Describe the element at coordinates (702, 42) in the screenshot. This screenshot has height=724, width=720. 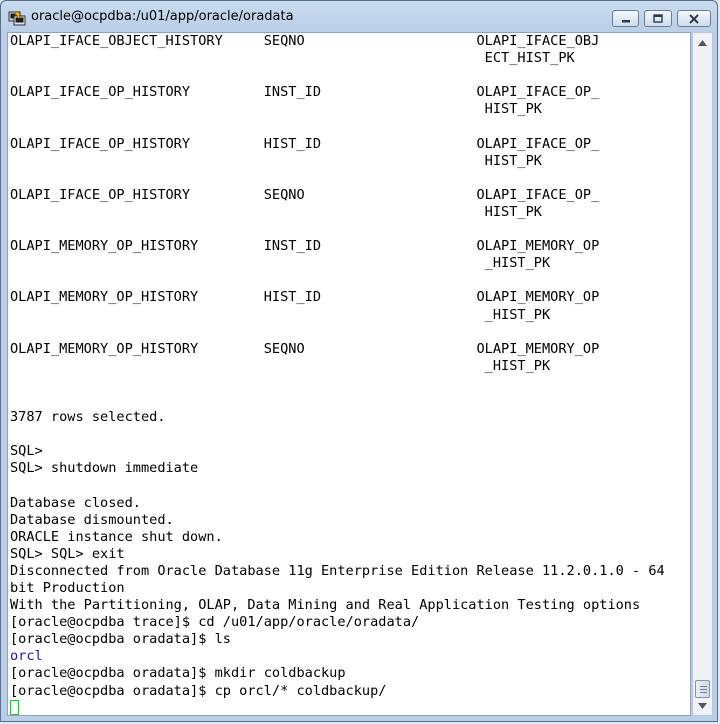
I see `scroll-up-arrow-icon` at that location.